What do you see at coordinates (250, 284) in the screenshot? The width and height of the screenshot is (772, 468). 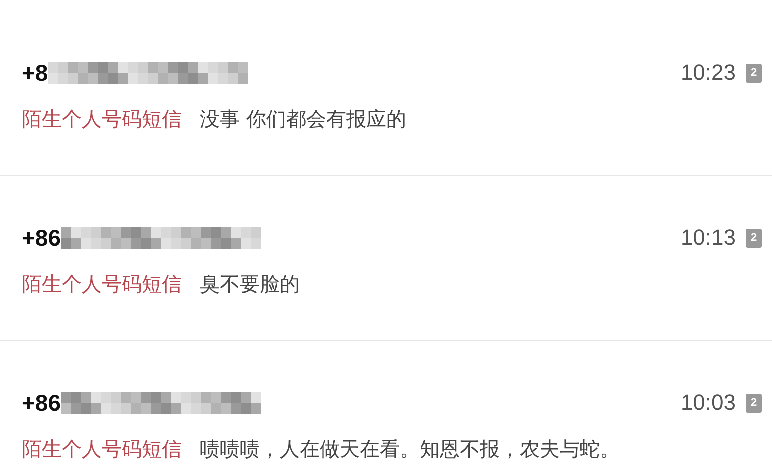 I see `message-preview: 臭不要脸的` at bounding box center [250, 284].